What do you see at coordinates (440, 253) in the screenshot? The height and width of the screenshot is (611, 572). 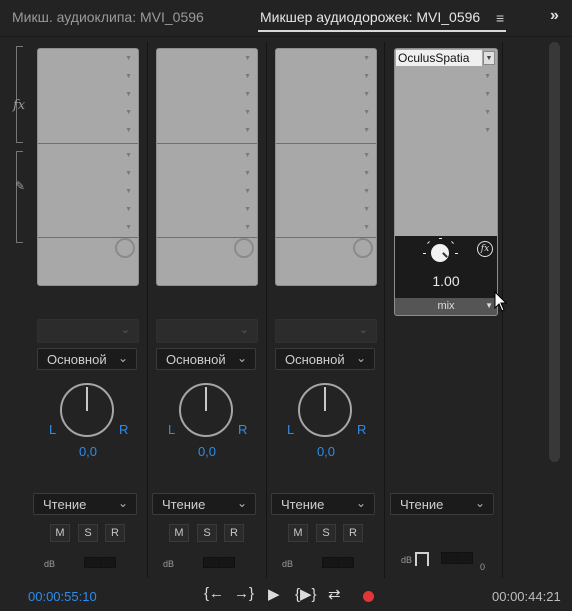 I see `effect-parameter-knob` at bounding box center [440, 253].